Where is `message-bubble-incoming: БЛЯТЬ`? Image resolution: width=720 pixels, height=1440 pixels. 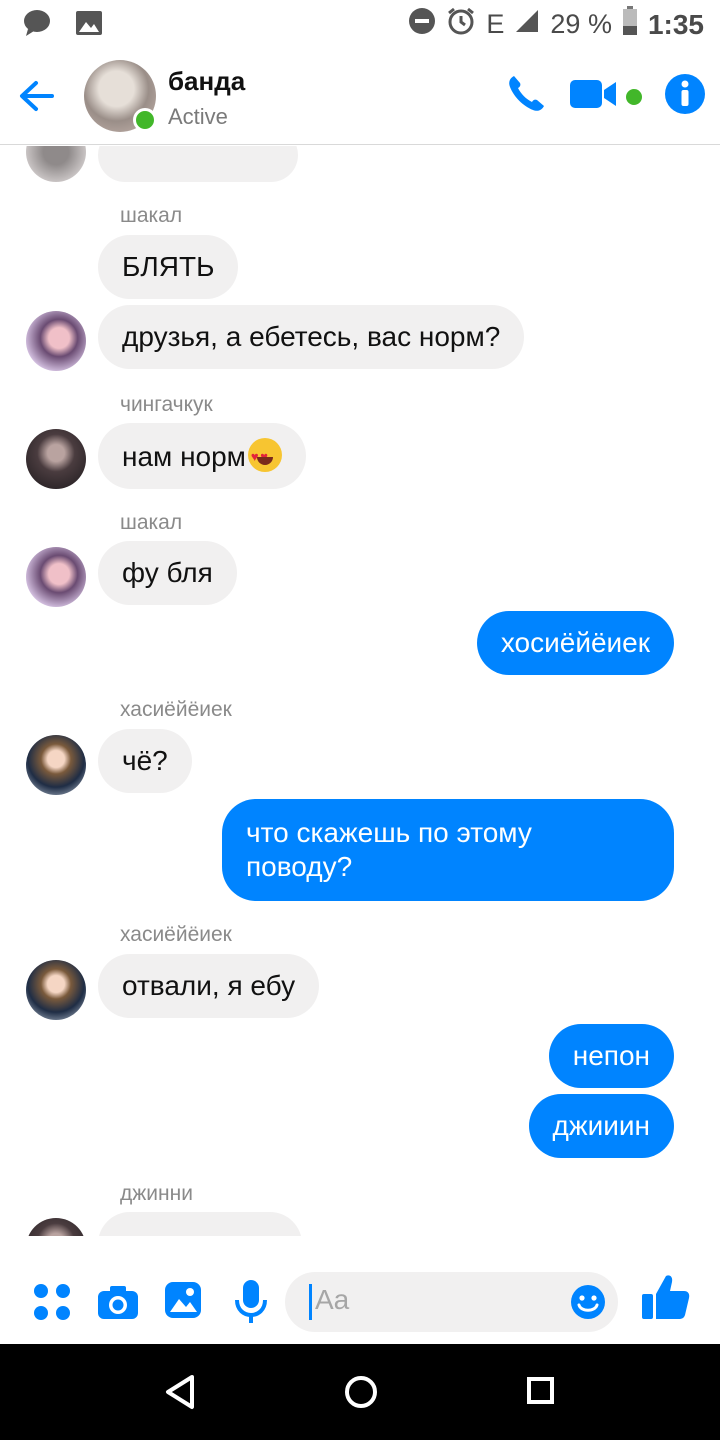
message-bubble-incoming: БЛЯТЬ is located at coordinates (168, 267).